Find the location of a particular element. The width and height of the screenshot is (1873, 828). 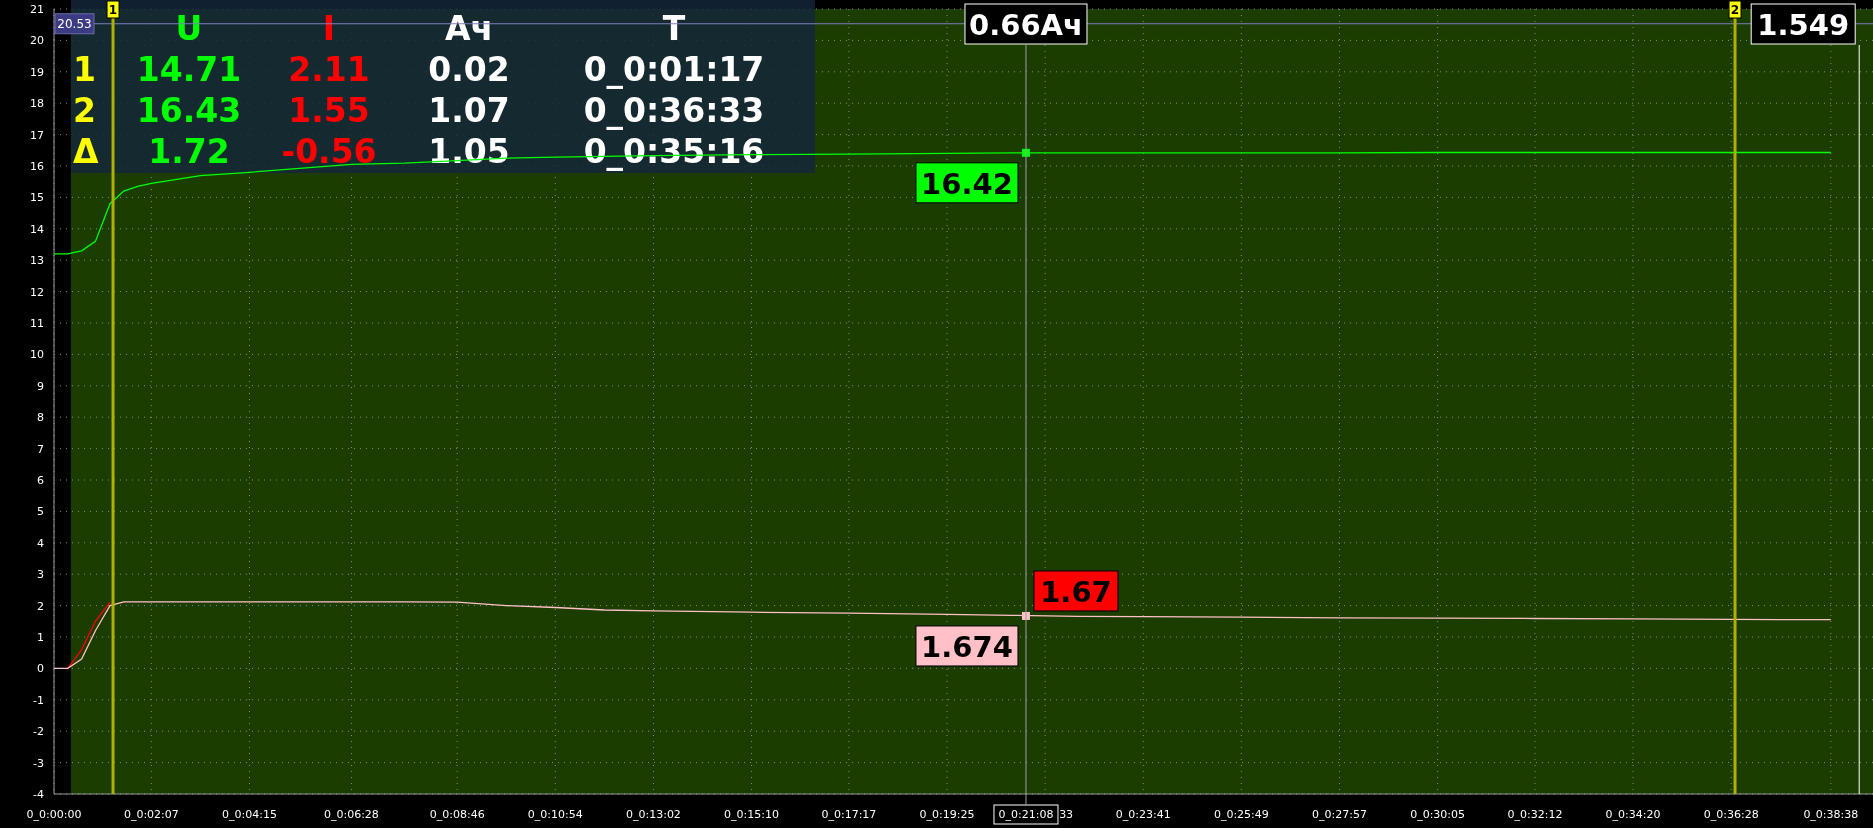

y-axis-label: 9 is located at coordinates (40, 386).